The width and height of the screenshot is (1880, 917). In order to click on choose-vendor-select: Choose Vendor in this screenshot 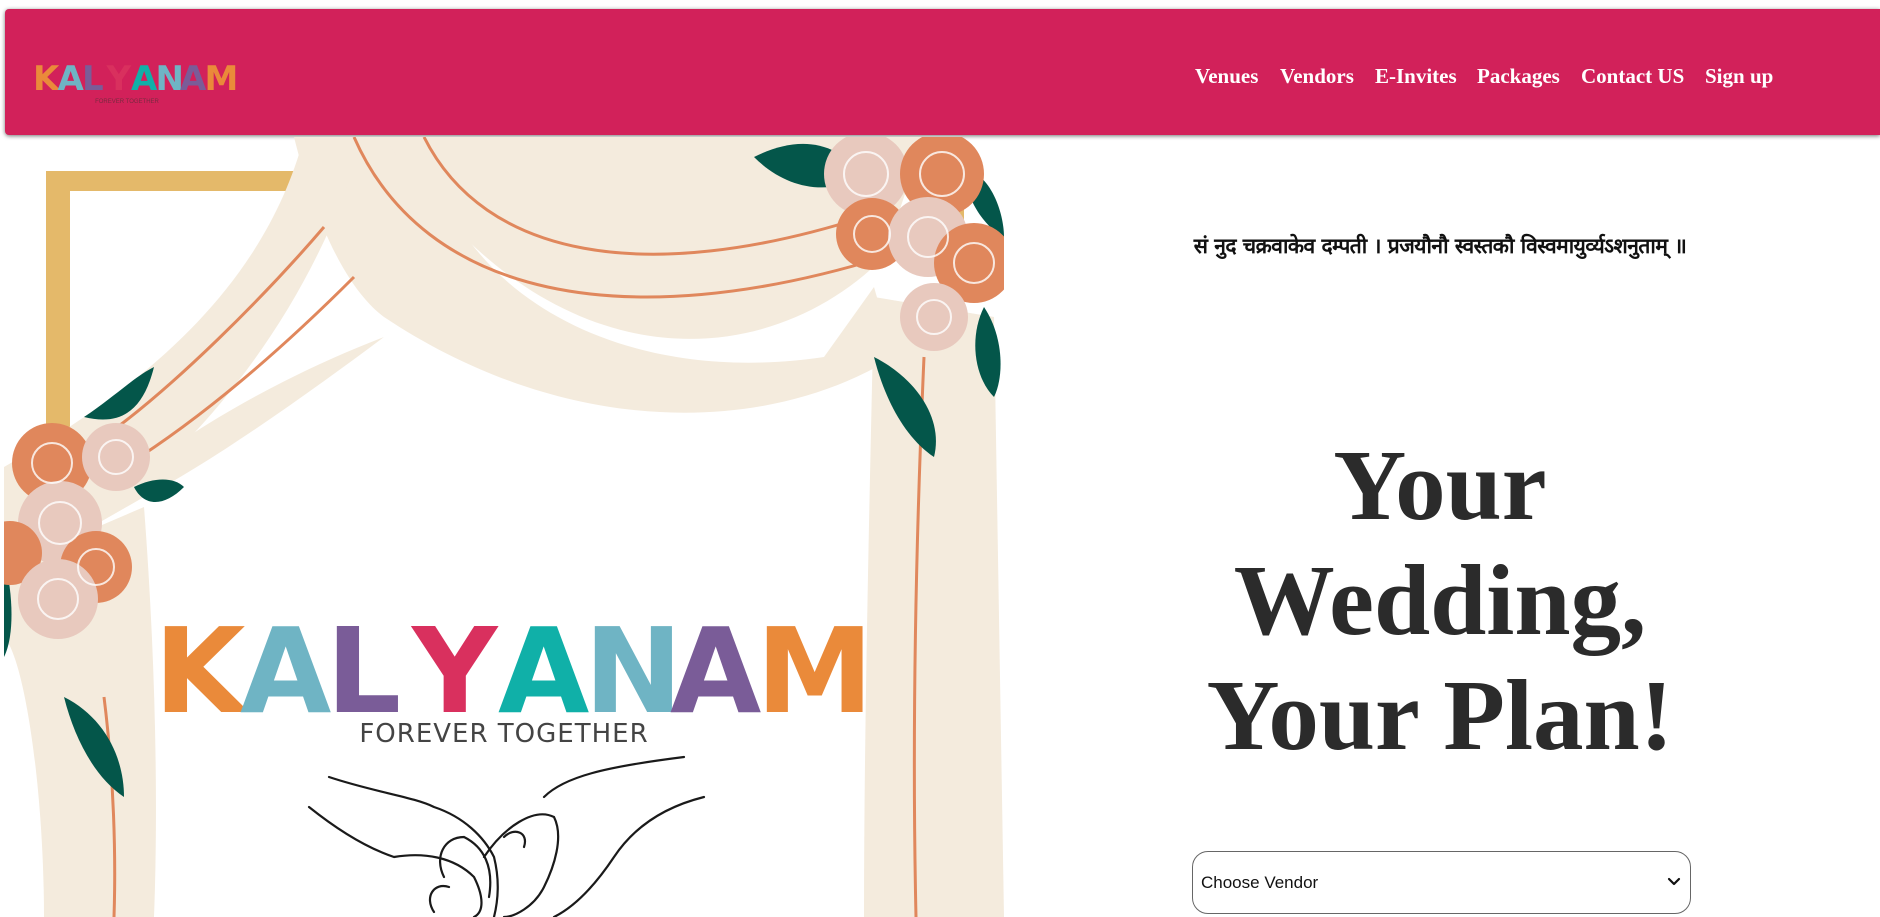, I will do `click(1441, 882)`.